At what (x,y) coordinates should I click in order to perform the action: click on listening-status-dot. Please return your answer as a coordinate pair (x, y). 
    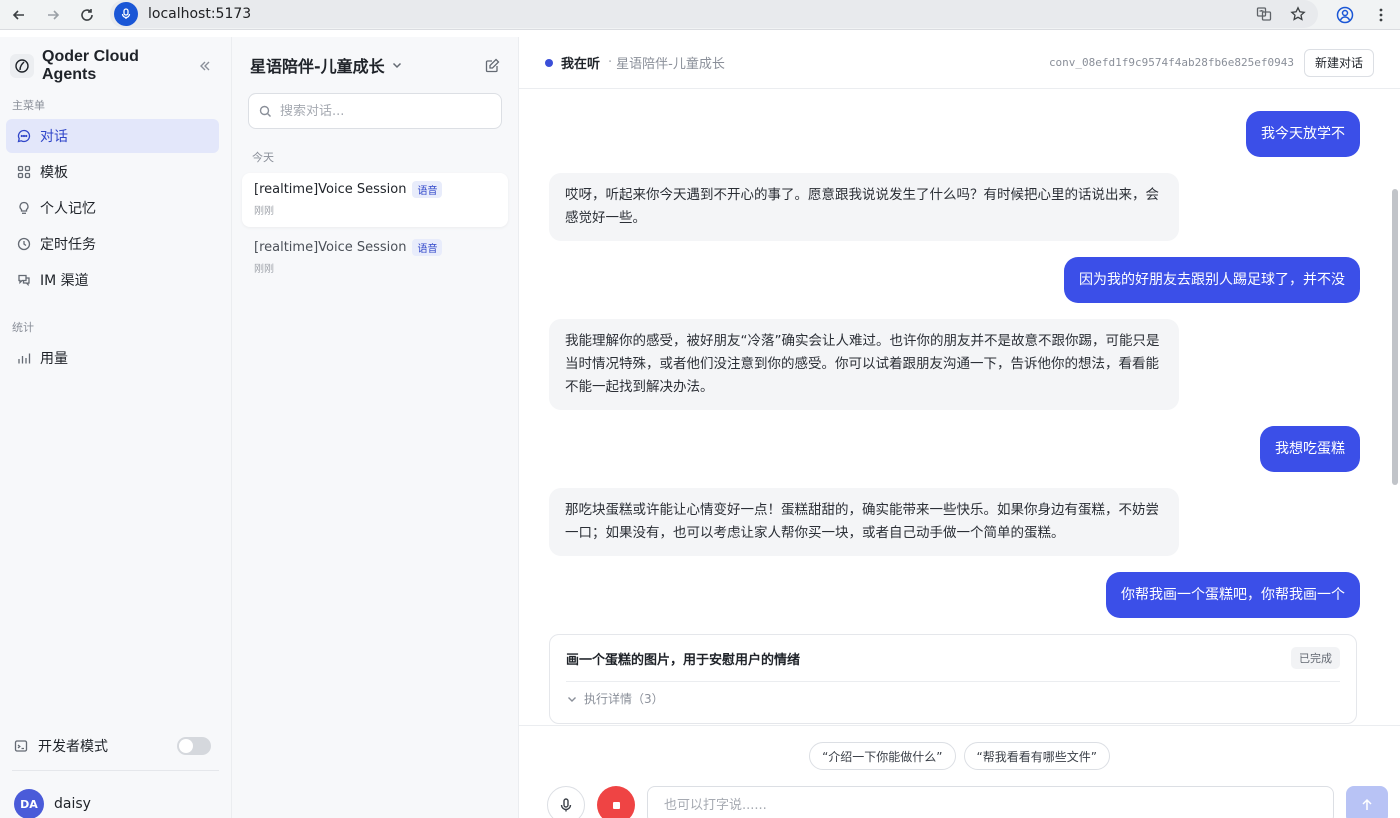
    Looking at the image, I should click on (549, 62).